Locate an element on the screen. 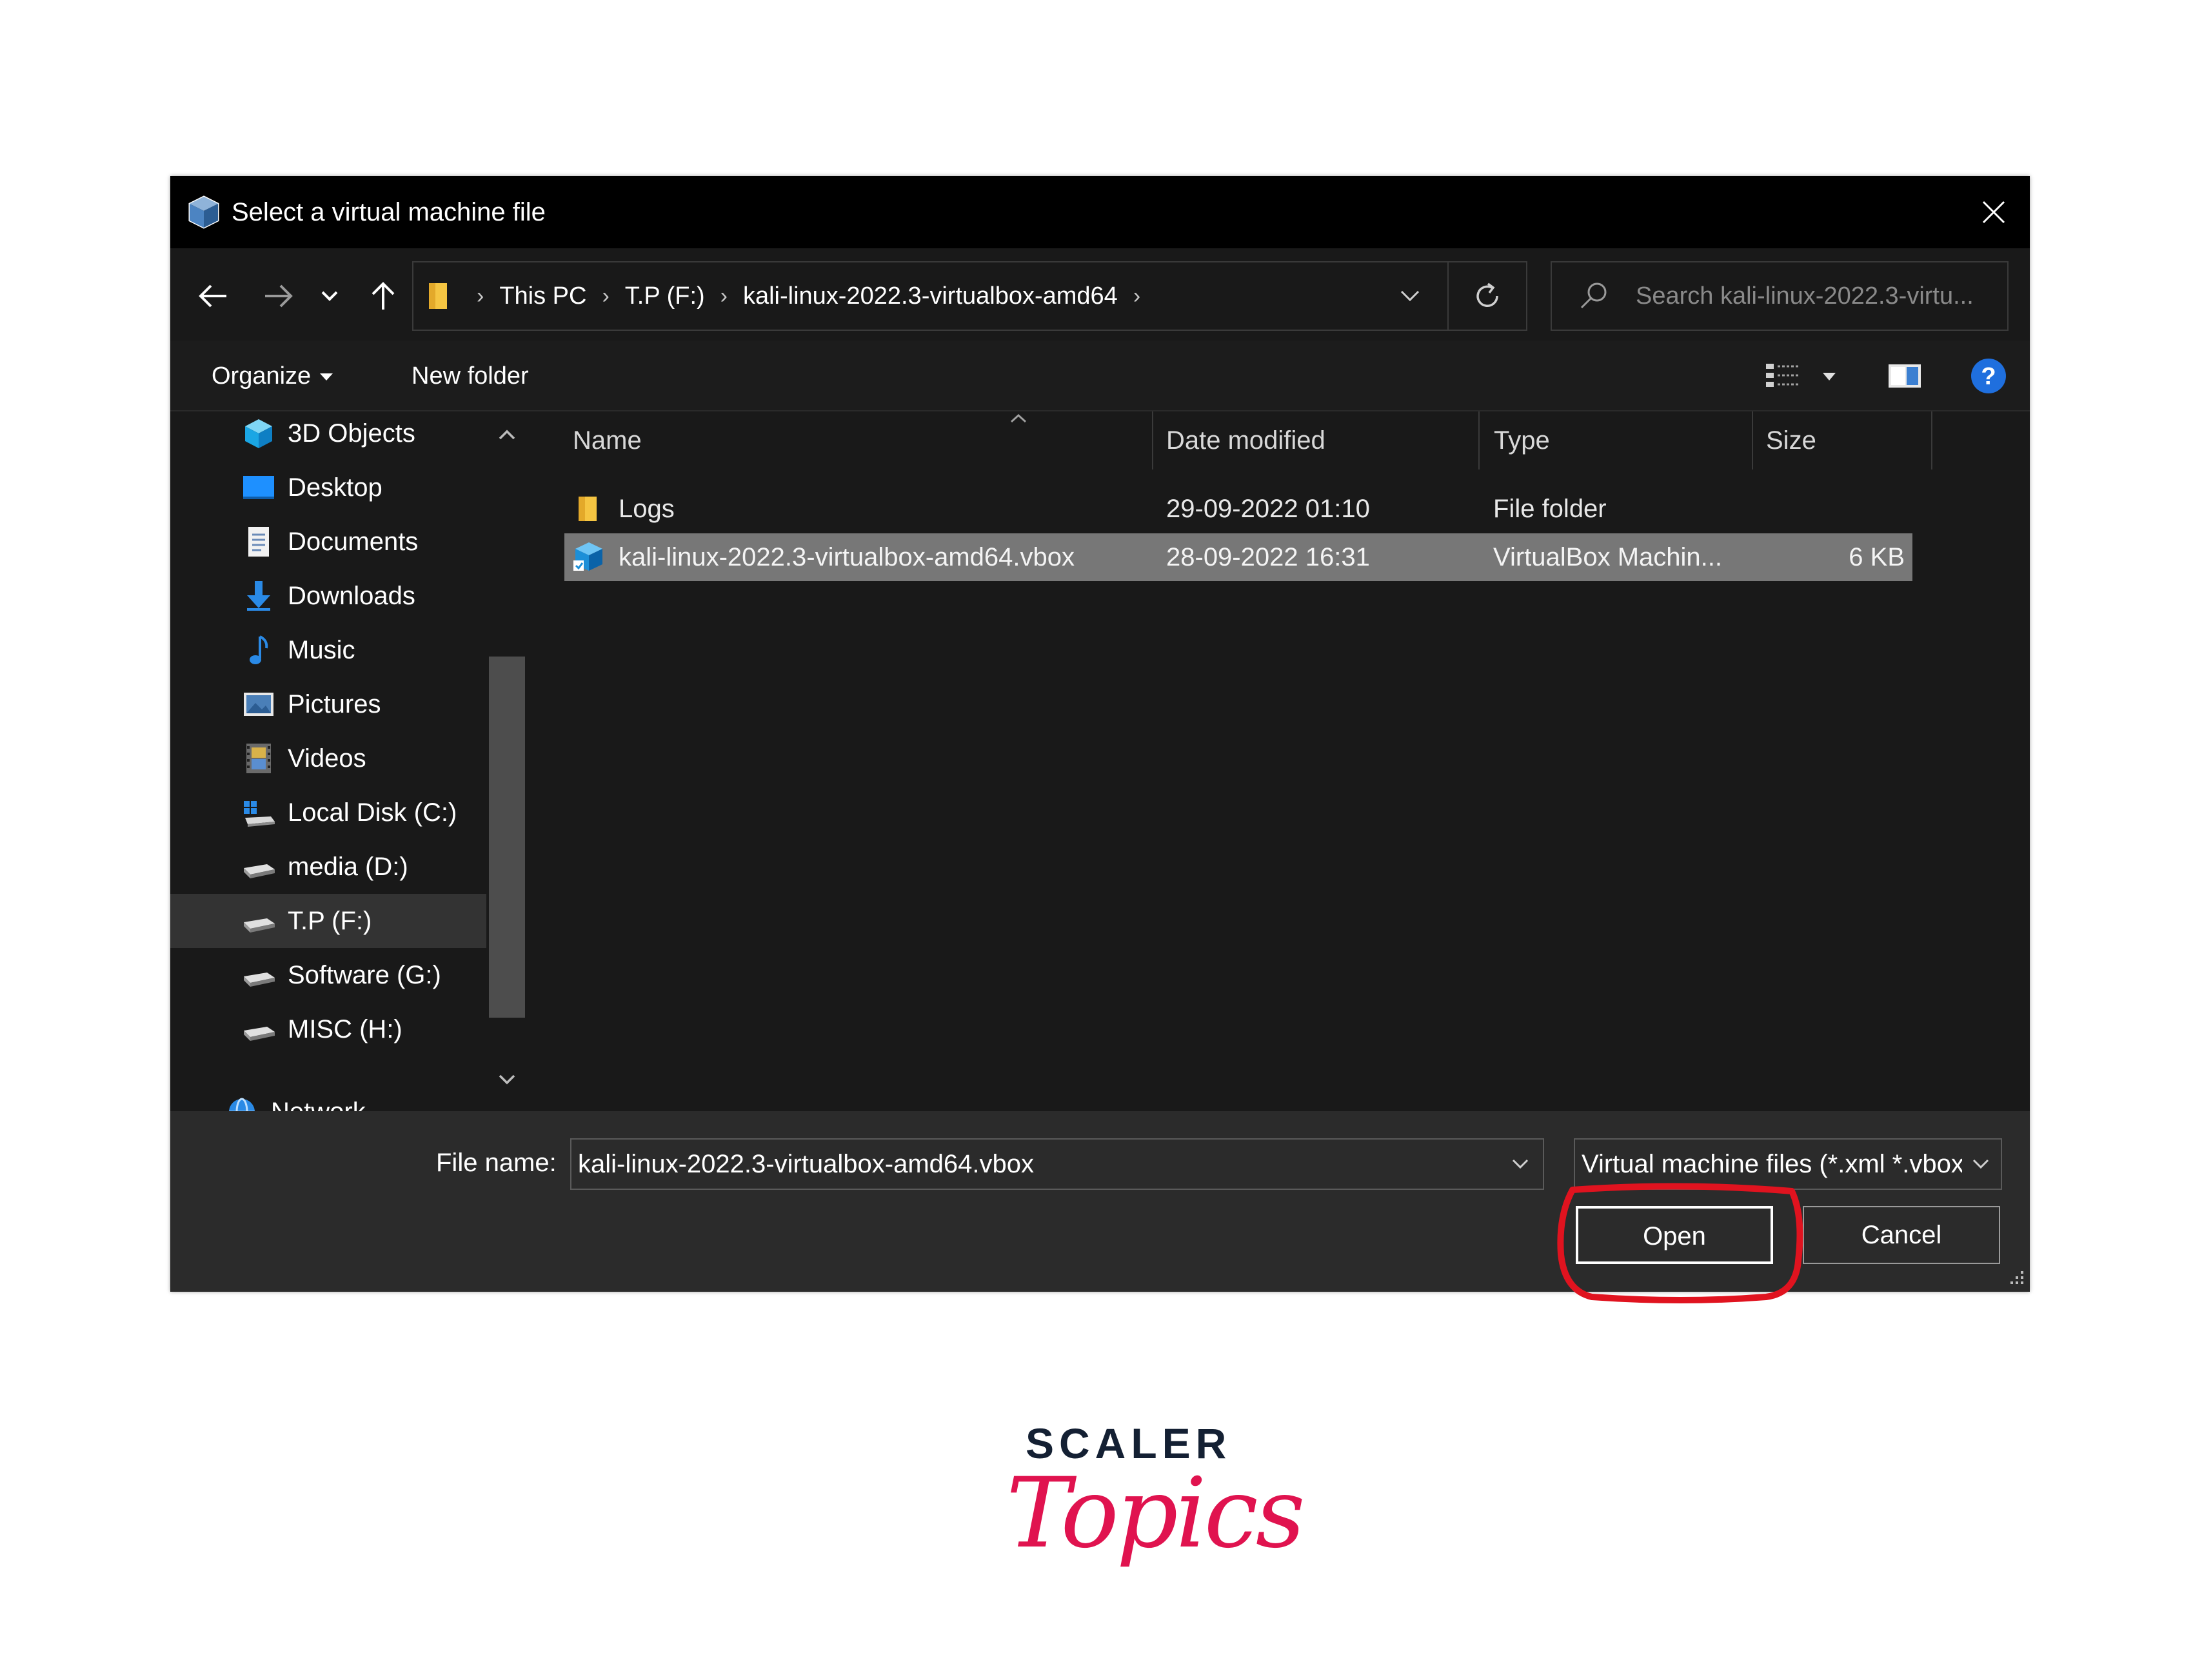 The width and height of the screenshot is (2193, 1680). file-date: 28-09-2022 16:31 is located at coordinates (1268, 557).